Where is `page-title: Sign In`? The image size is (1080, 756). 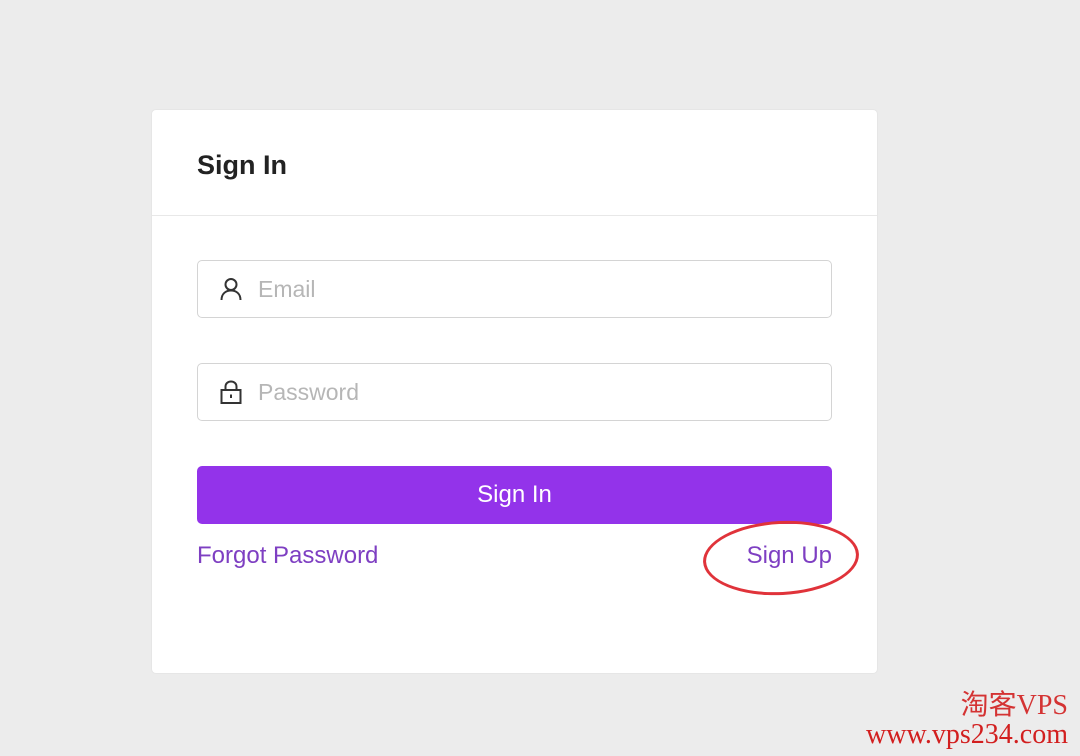 page-title: Sign In is located at coordinates (242, 165).